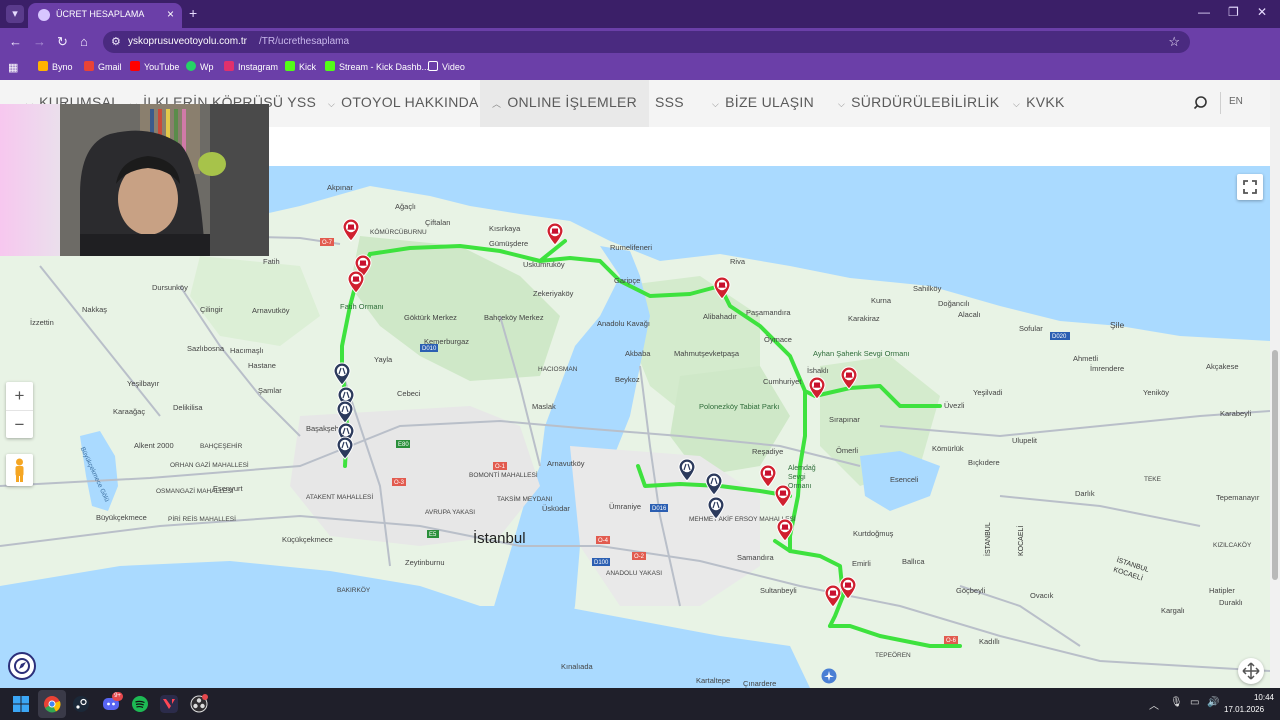 The image size is (1280, 720). Describe the element at coordinates (52, 704) in the screenshot. I see `chrome-icon` at that location.